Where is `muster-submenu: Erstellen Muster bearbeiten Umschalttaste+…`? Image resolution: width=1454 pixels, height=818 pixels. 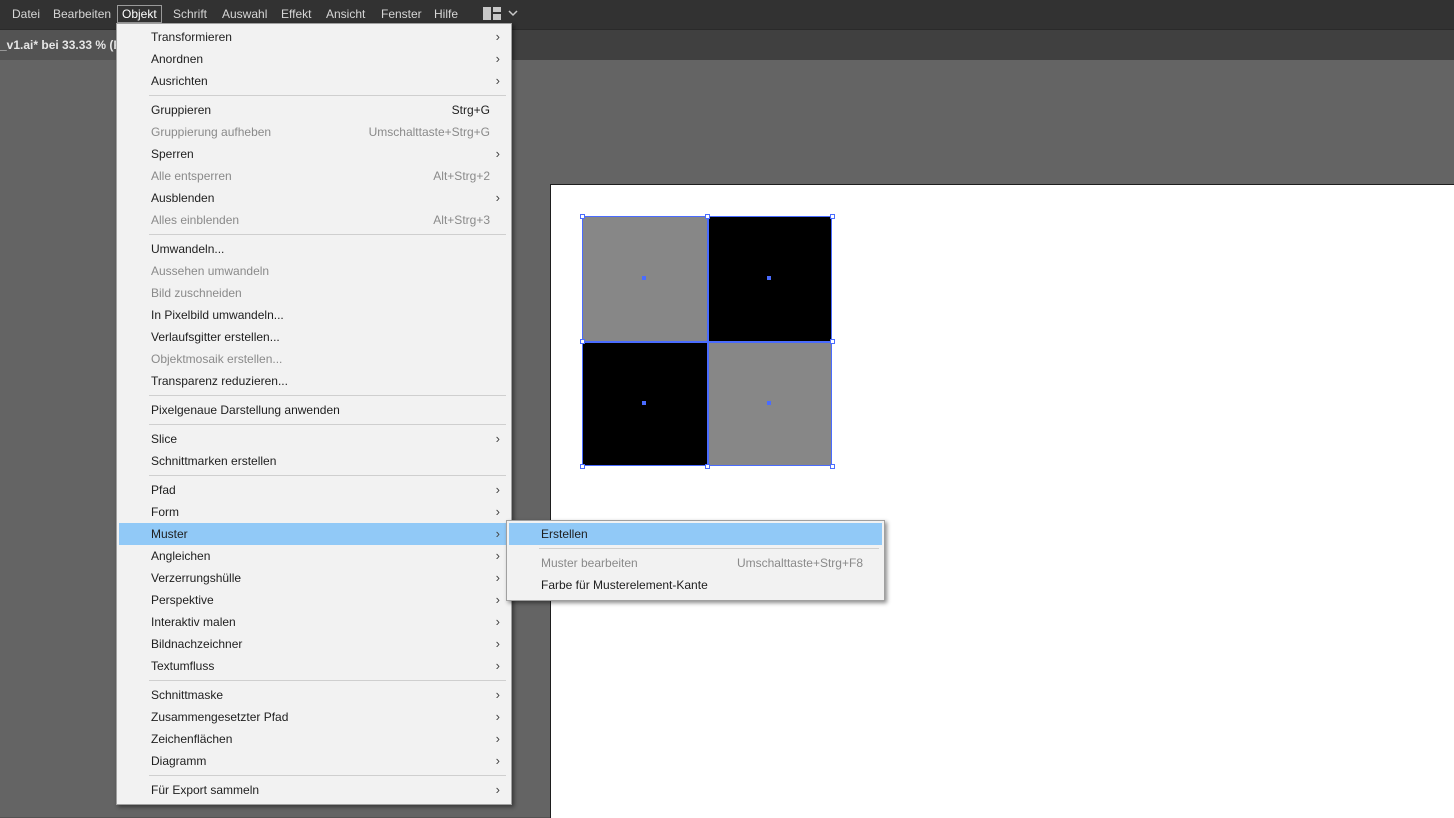 muster-submenu: Erstellen Muster bearbeiten Umschalttaste+… is located at coordinates (695, 560).